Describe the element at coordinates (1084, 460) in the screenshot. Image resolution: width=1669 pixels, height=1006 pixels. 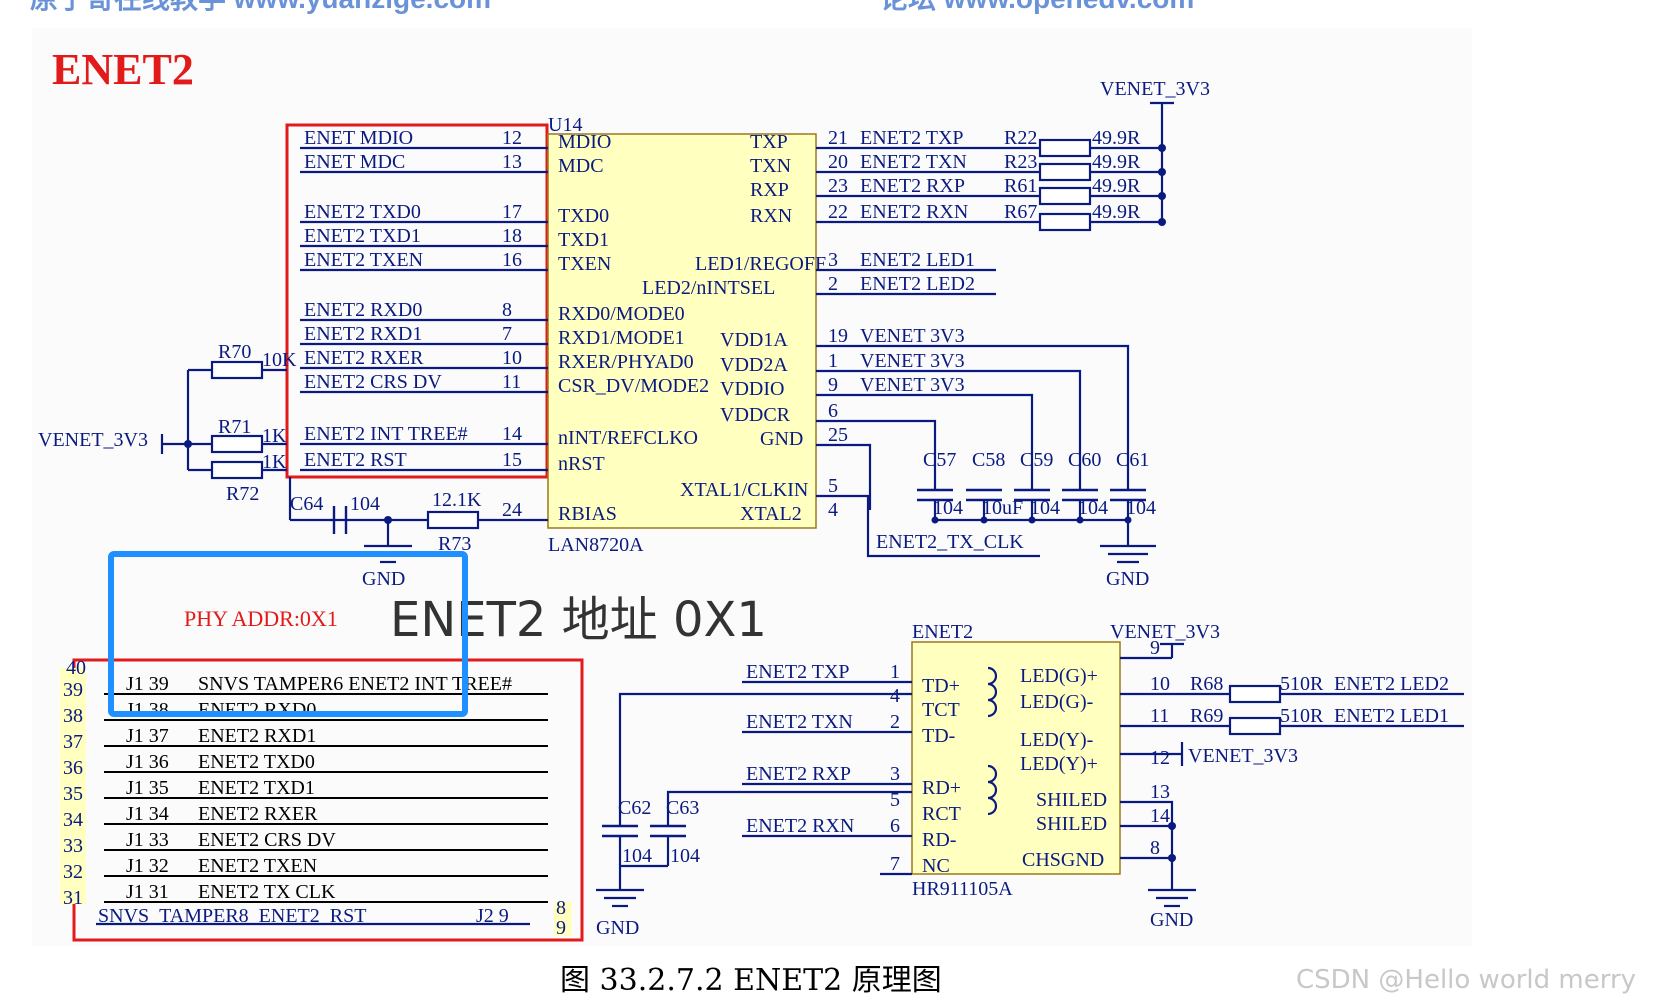
I see `cap-ref: C60` at that location.